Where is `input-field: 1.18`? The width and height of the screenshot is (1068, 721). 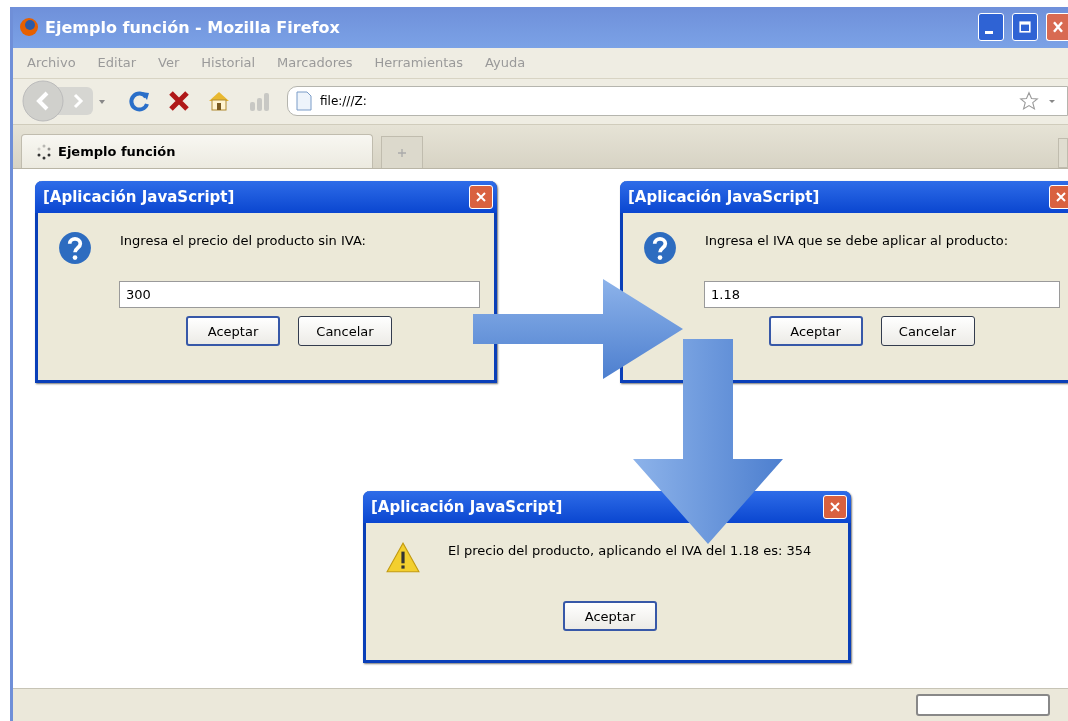
input-field: 1.18 is located at coordinates (882, 295).